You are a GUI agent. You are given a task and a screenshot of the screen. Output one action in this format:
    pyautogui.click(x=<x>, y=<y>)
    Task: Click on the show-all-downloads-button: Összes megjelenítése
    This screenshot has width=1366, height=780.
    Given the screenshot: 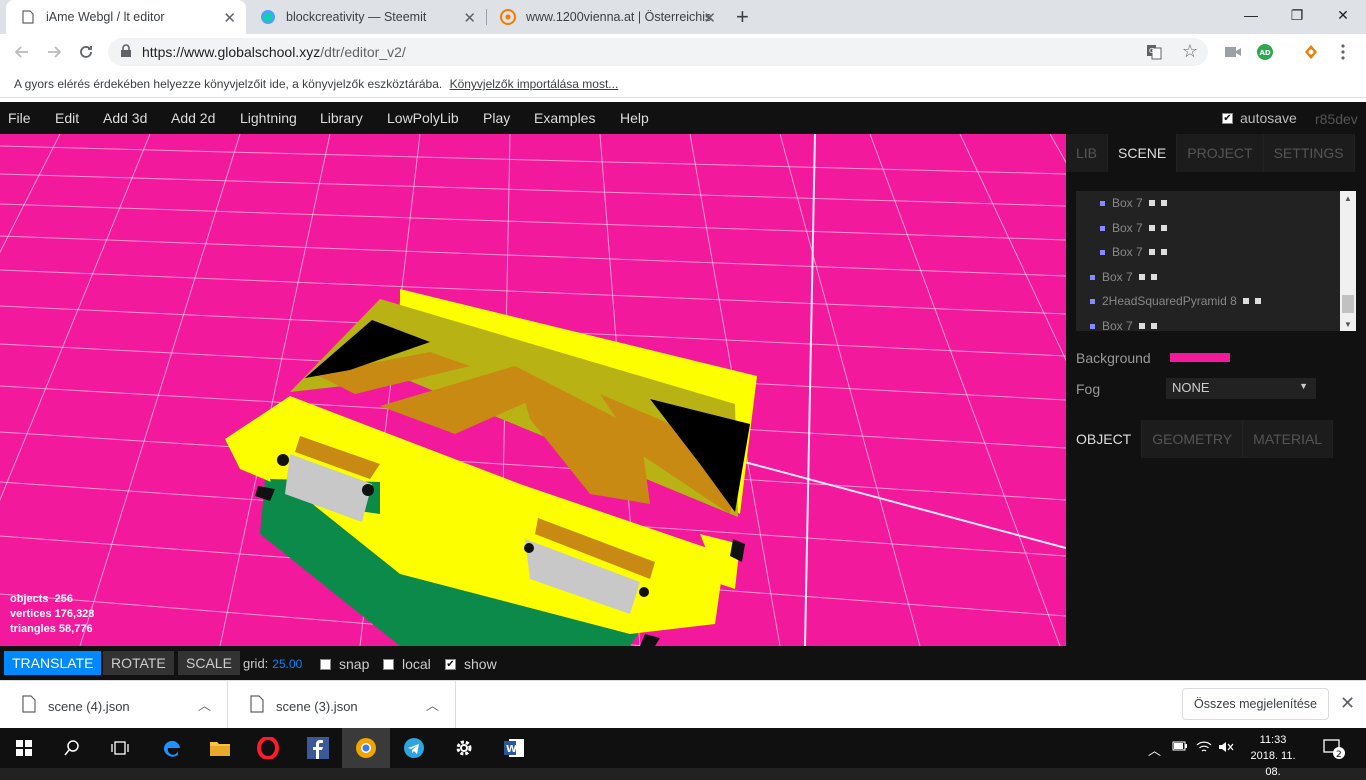 What is the action you would take?
    pyautogui.click(x=1255, y=704)
    